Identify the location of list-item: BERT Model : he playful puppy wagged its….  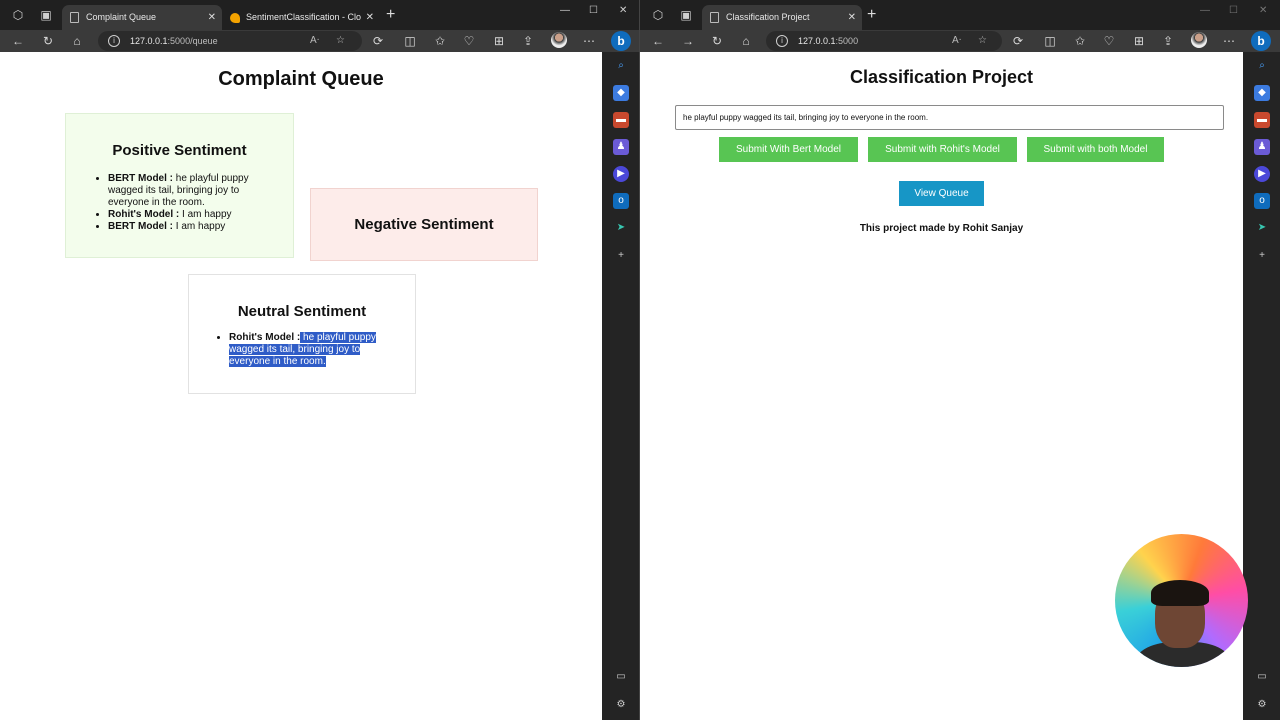
(194, 191).